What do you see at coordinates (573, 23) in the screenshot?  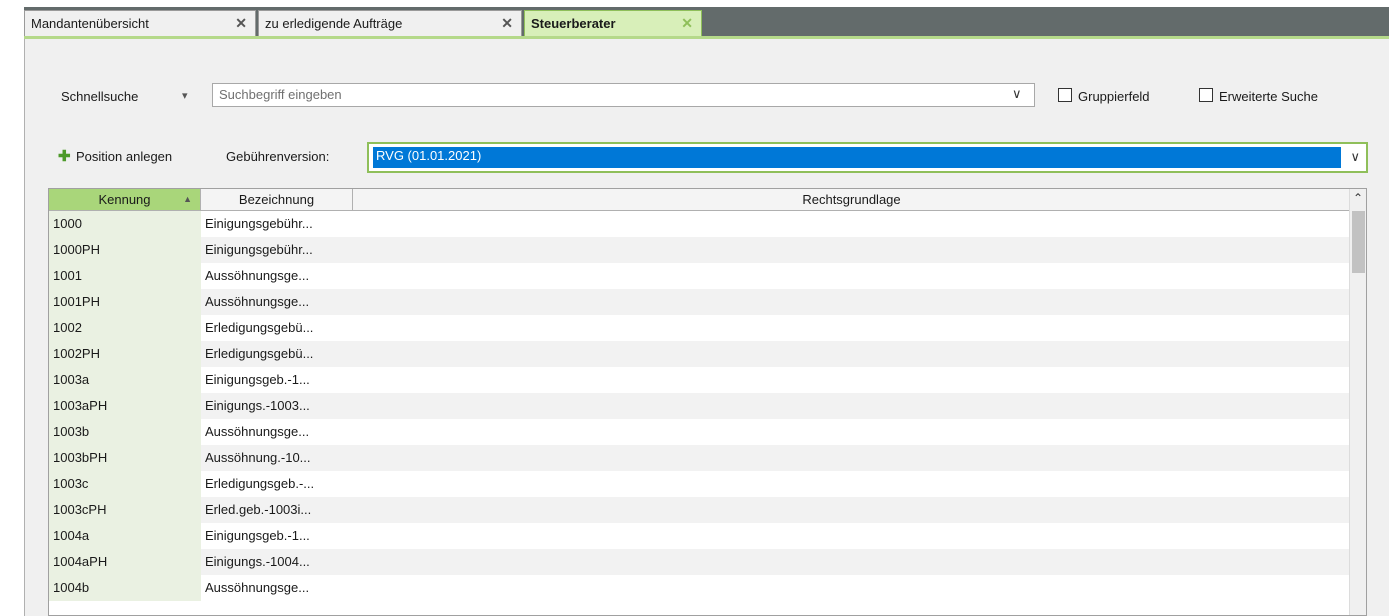 I see `tab-label: Steuerberater` at bounding box center [573, 23].